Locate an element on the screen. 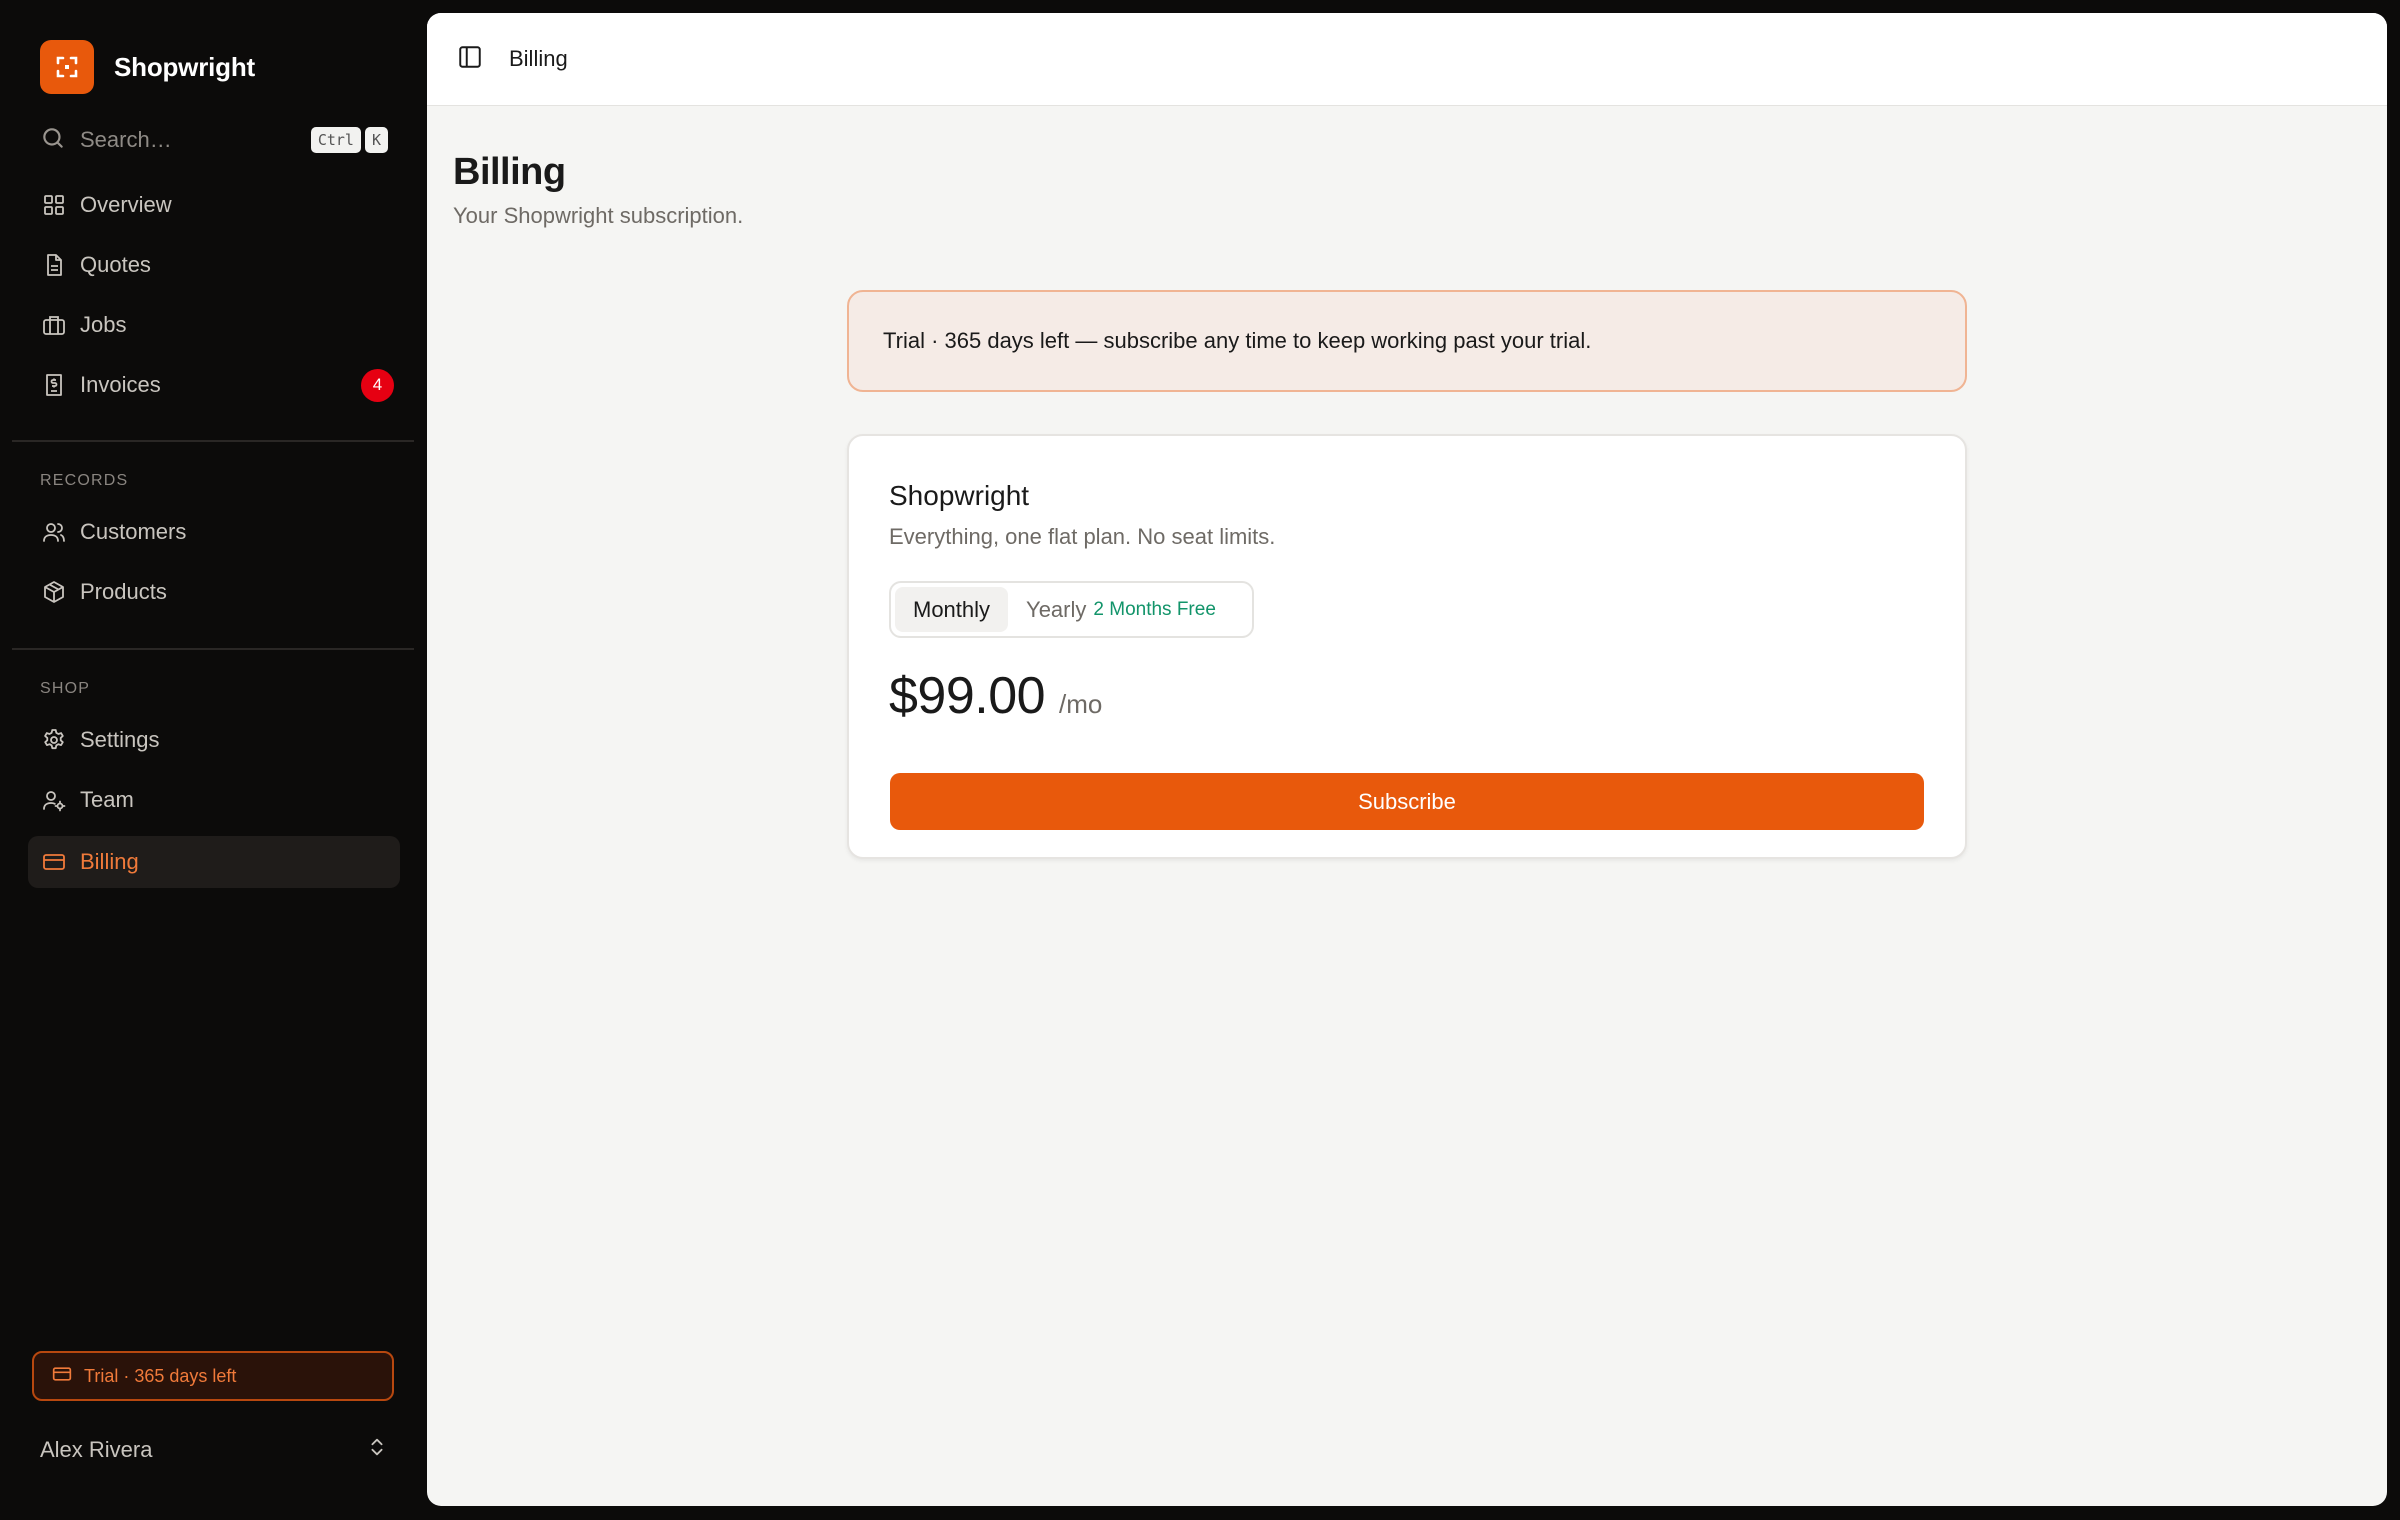 This screenshot has height=1520, width=2400. sidebar-item-label: Customers is located at coordinates (133, 531).